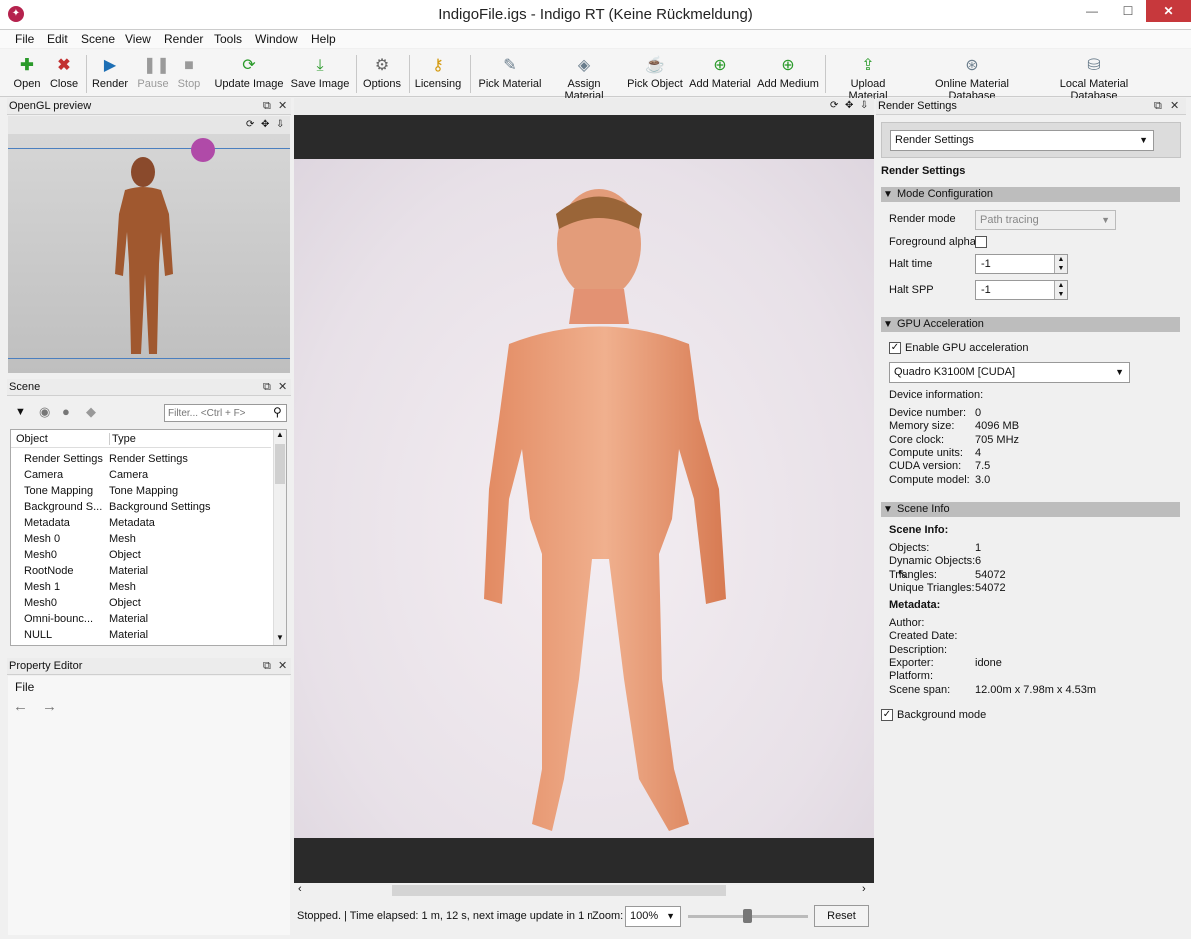 This screenshot has height=939, width=1191. I want to click on menu-window: Window, so click(276, 39).